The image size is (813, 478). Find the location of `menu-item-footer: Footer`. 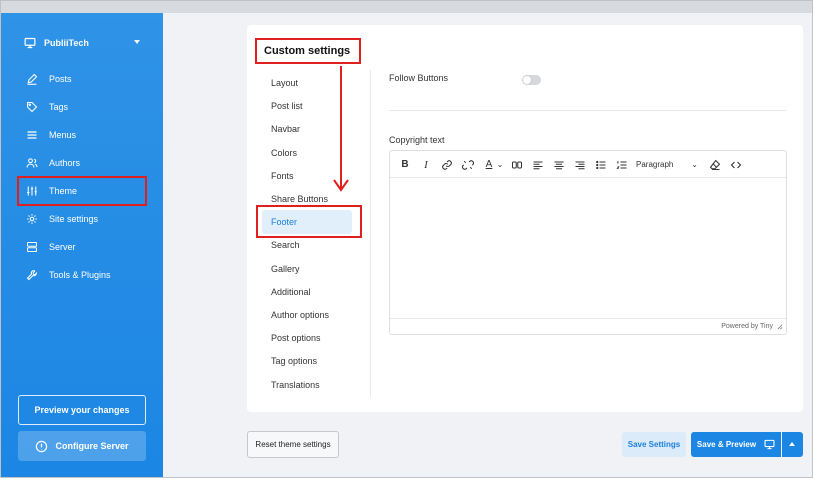

menu-item-footer: Footer is located at coordinates (307, 222).